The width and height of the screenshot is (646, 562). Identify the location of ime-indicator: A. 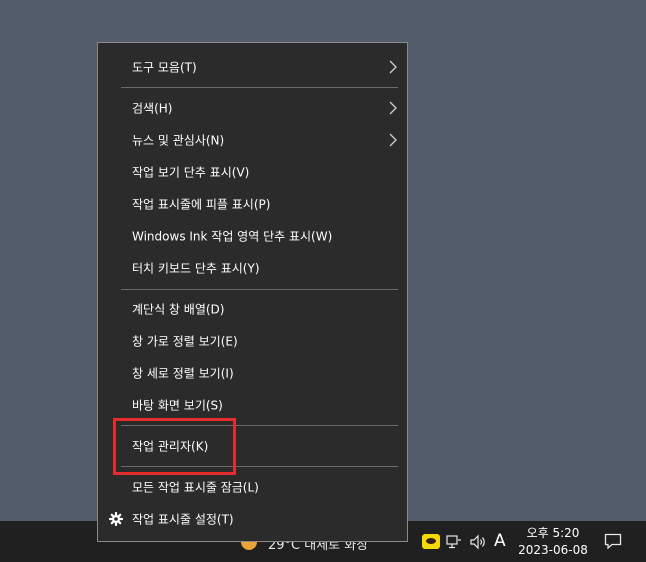
(500, 541).